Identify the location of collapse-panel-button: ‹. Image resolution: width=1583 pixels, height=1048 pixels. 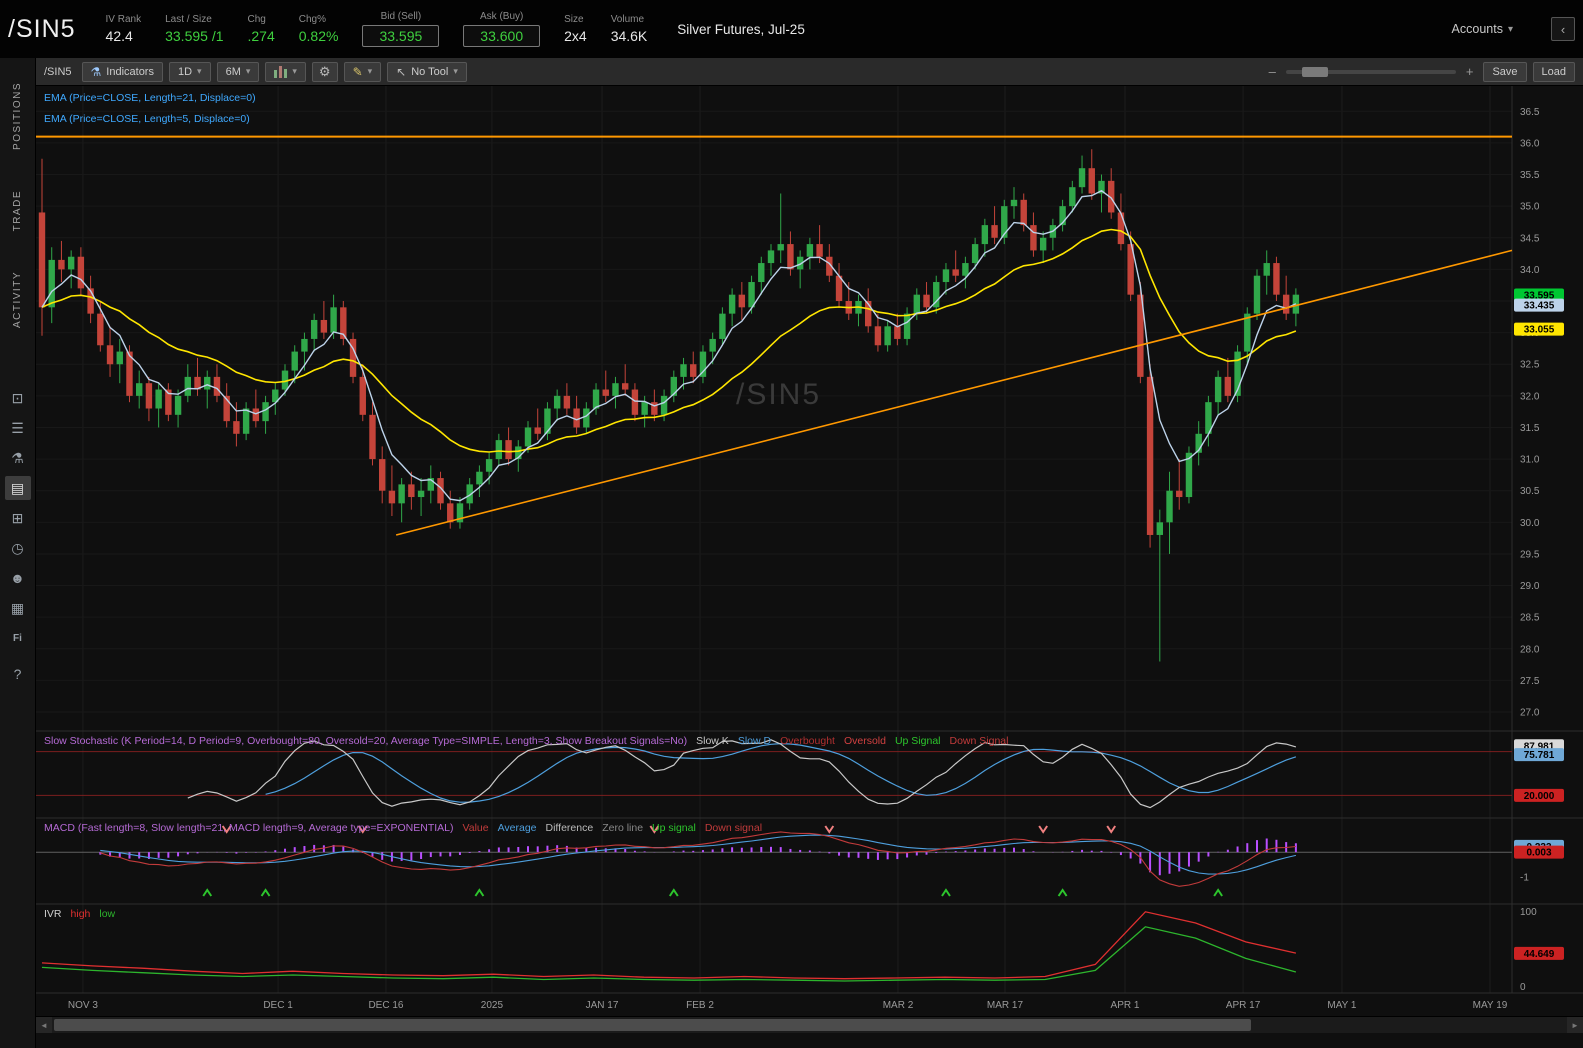
(1563, 29).